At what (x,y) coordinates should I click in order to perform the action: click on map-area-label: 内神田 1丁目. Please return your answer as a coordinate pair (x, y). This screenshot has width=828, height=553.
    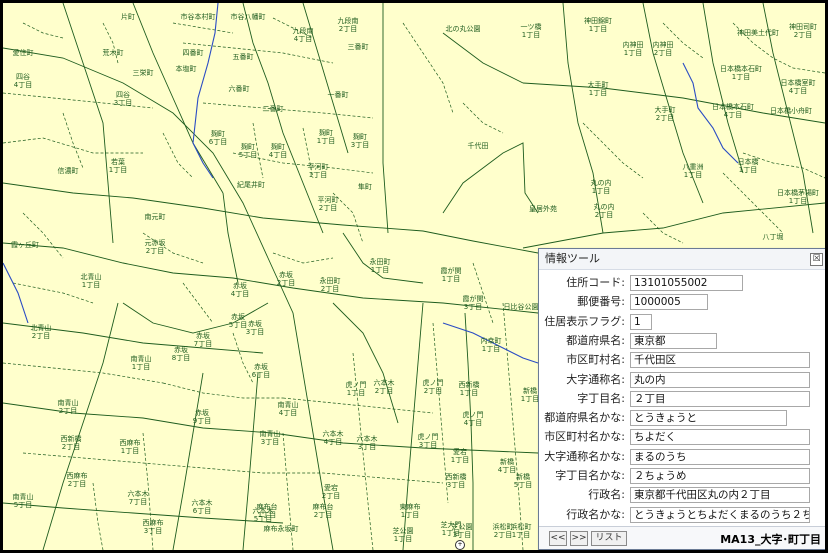
    Looking at the image, I should click on (633, 49).